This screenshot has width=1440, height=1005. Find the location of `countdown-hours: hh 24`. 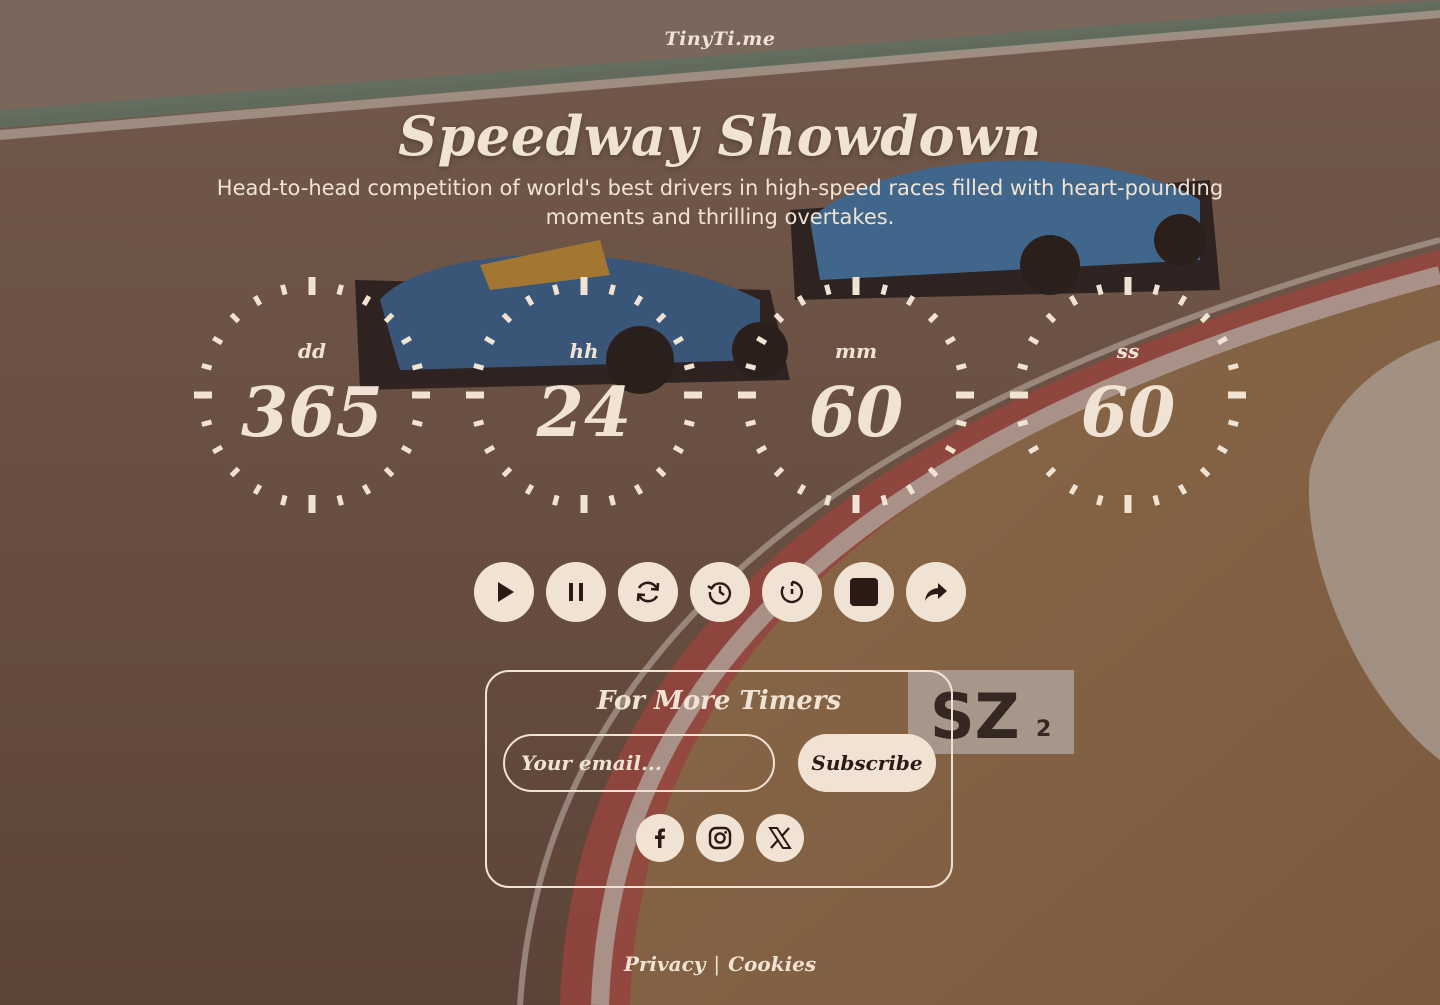

countdown-hours: hh 24 is located at coordinates (584, 395).